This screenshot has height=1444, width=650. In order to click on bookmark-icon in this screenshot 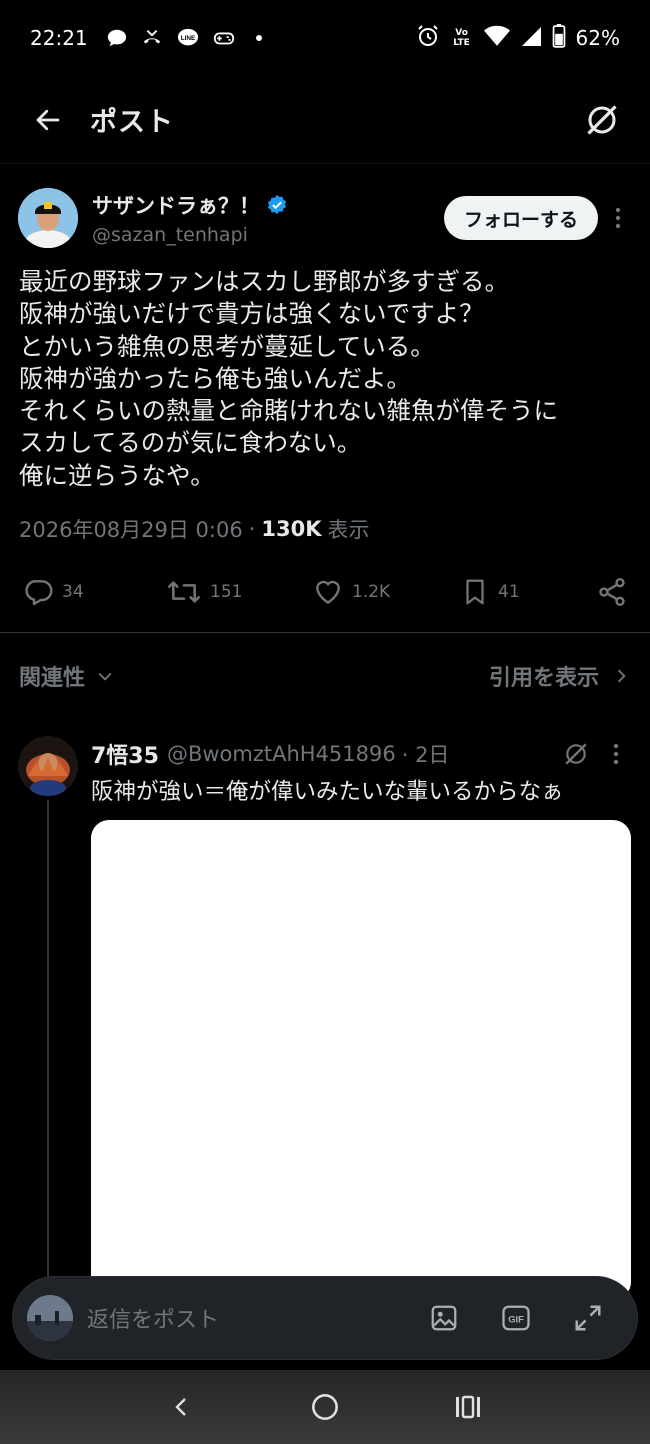, I will do `click(475, 592)`.